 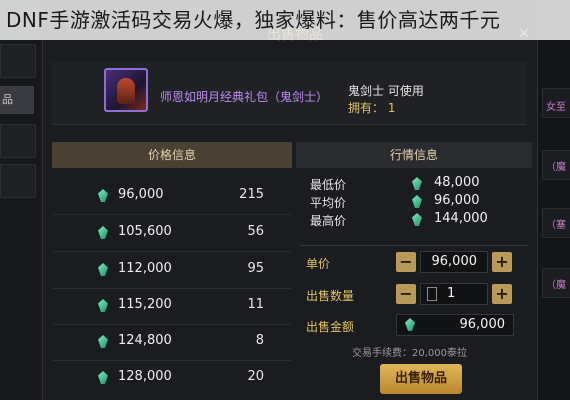 What do you see at coordinates (172, 195) in the screenshot?
I see `price-row: 96,000 215` at bounding box center [172, 195].